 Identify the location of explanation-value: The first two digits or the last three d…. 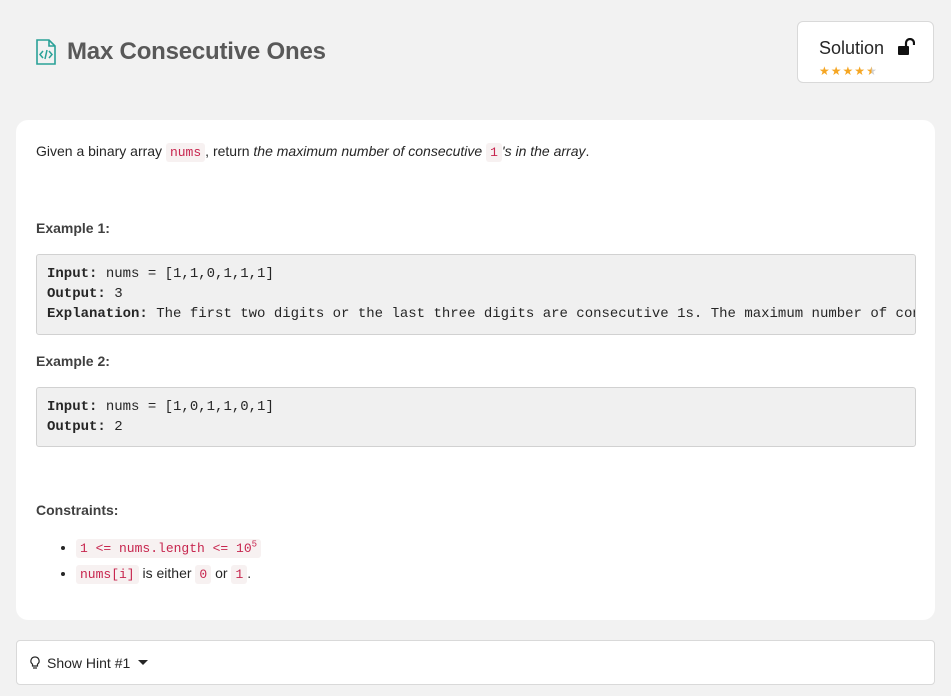
(535, 314).